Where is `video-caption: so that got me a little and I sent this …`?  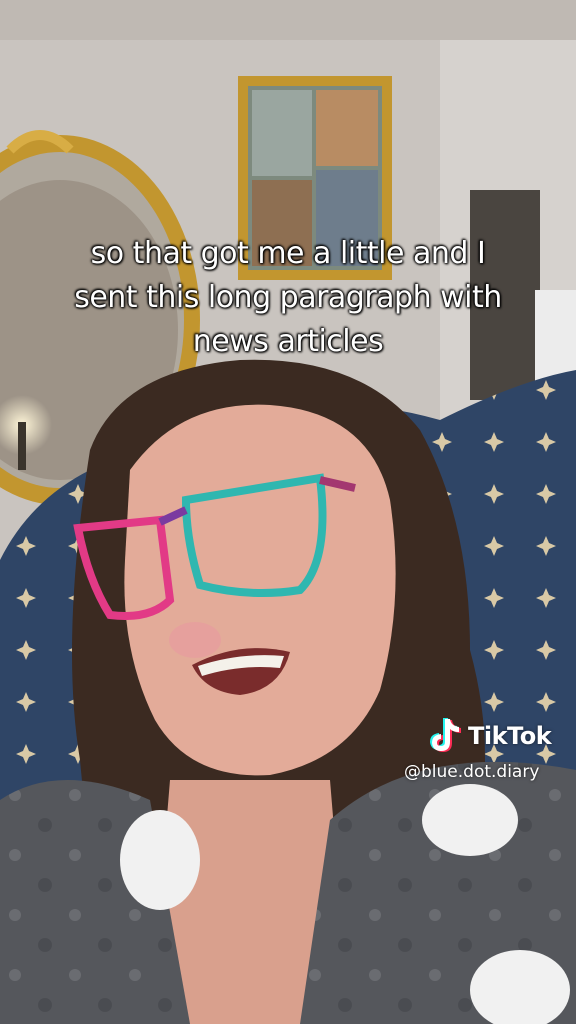
video-caption: so that got me a little and I sent this … is located at coordinates (288, 298).